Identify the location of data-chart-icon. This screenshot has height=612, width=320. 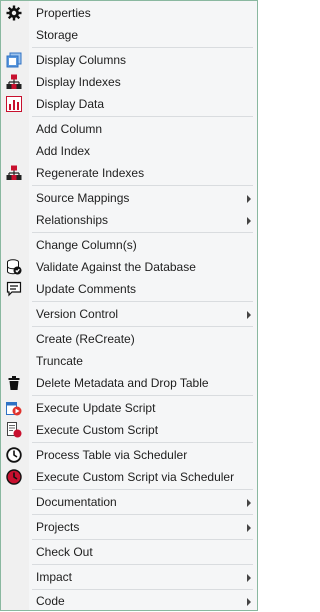
(14, 104).